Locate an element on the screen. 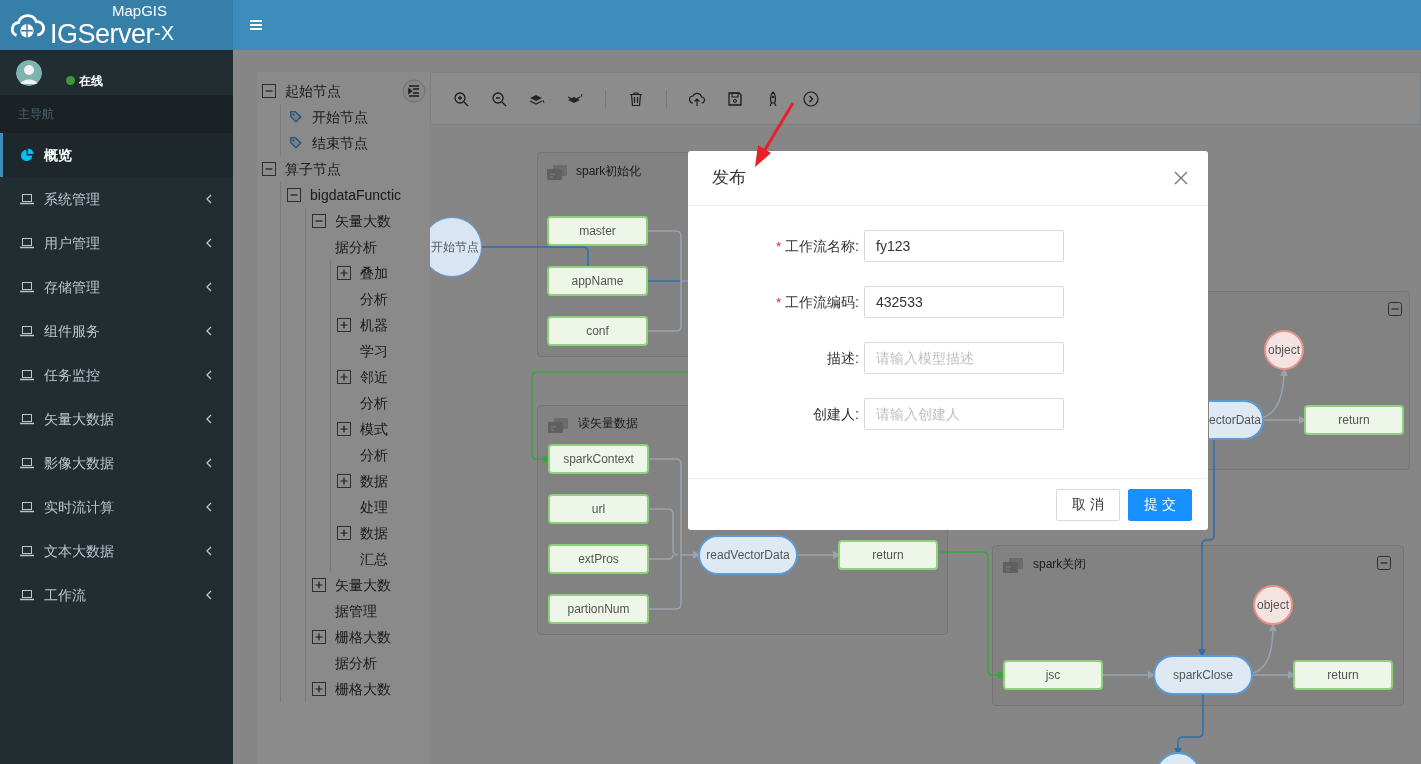 The height and width of the screenshot is (764, 1421). sidebar-item: 影像大数据 is located at coordinates (116, 463).